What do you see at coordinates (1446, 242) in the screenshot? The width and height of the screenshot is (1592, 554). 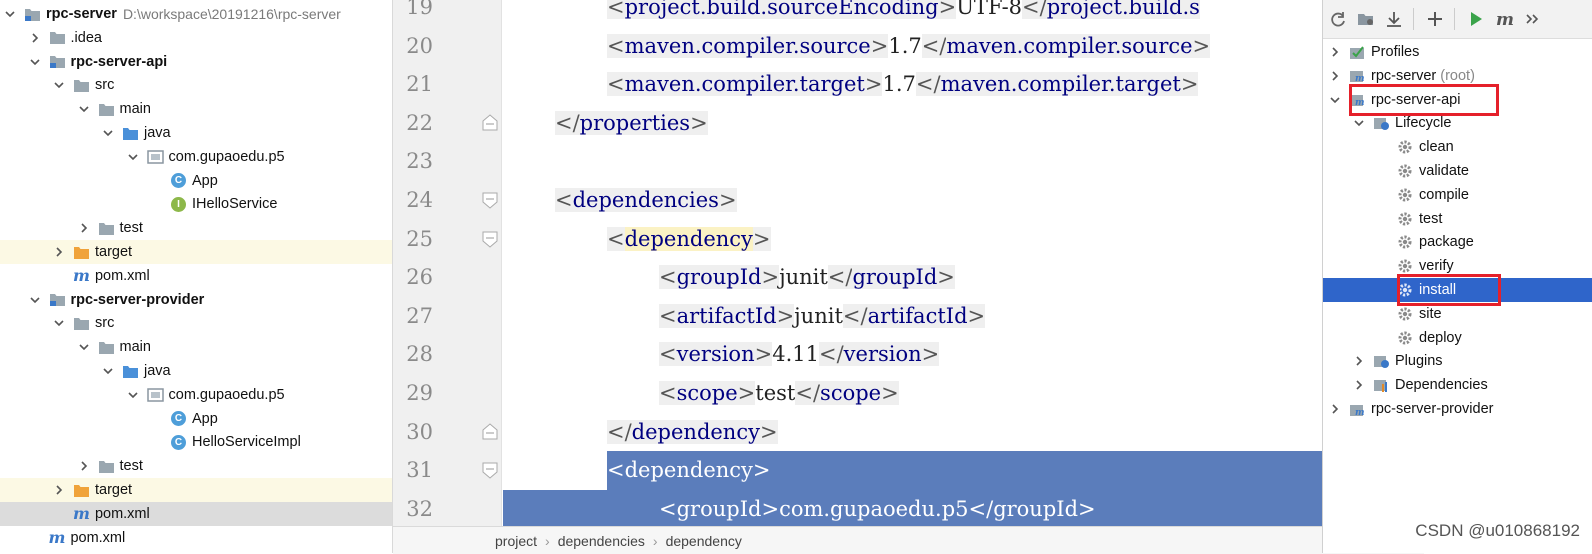 I see `maven-item-label: package` at bounding box center [1446, 242].